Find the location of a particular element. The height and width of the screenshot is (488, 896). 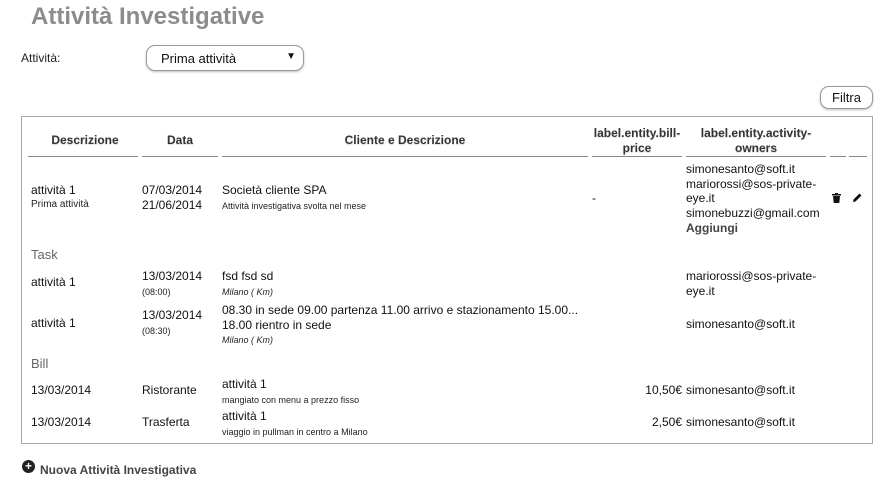

task-description: 18.00 rientro in sede is located at coordinates (277, 325).